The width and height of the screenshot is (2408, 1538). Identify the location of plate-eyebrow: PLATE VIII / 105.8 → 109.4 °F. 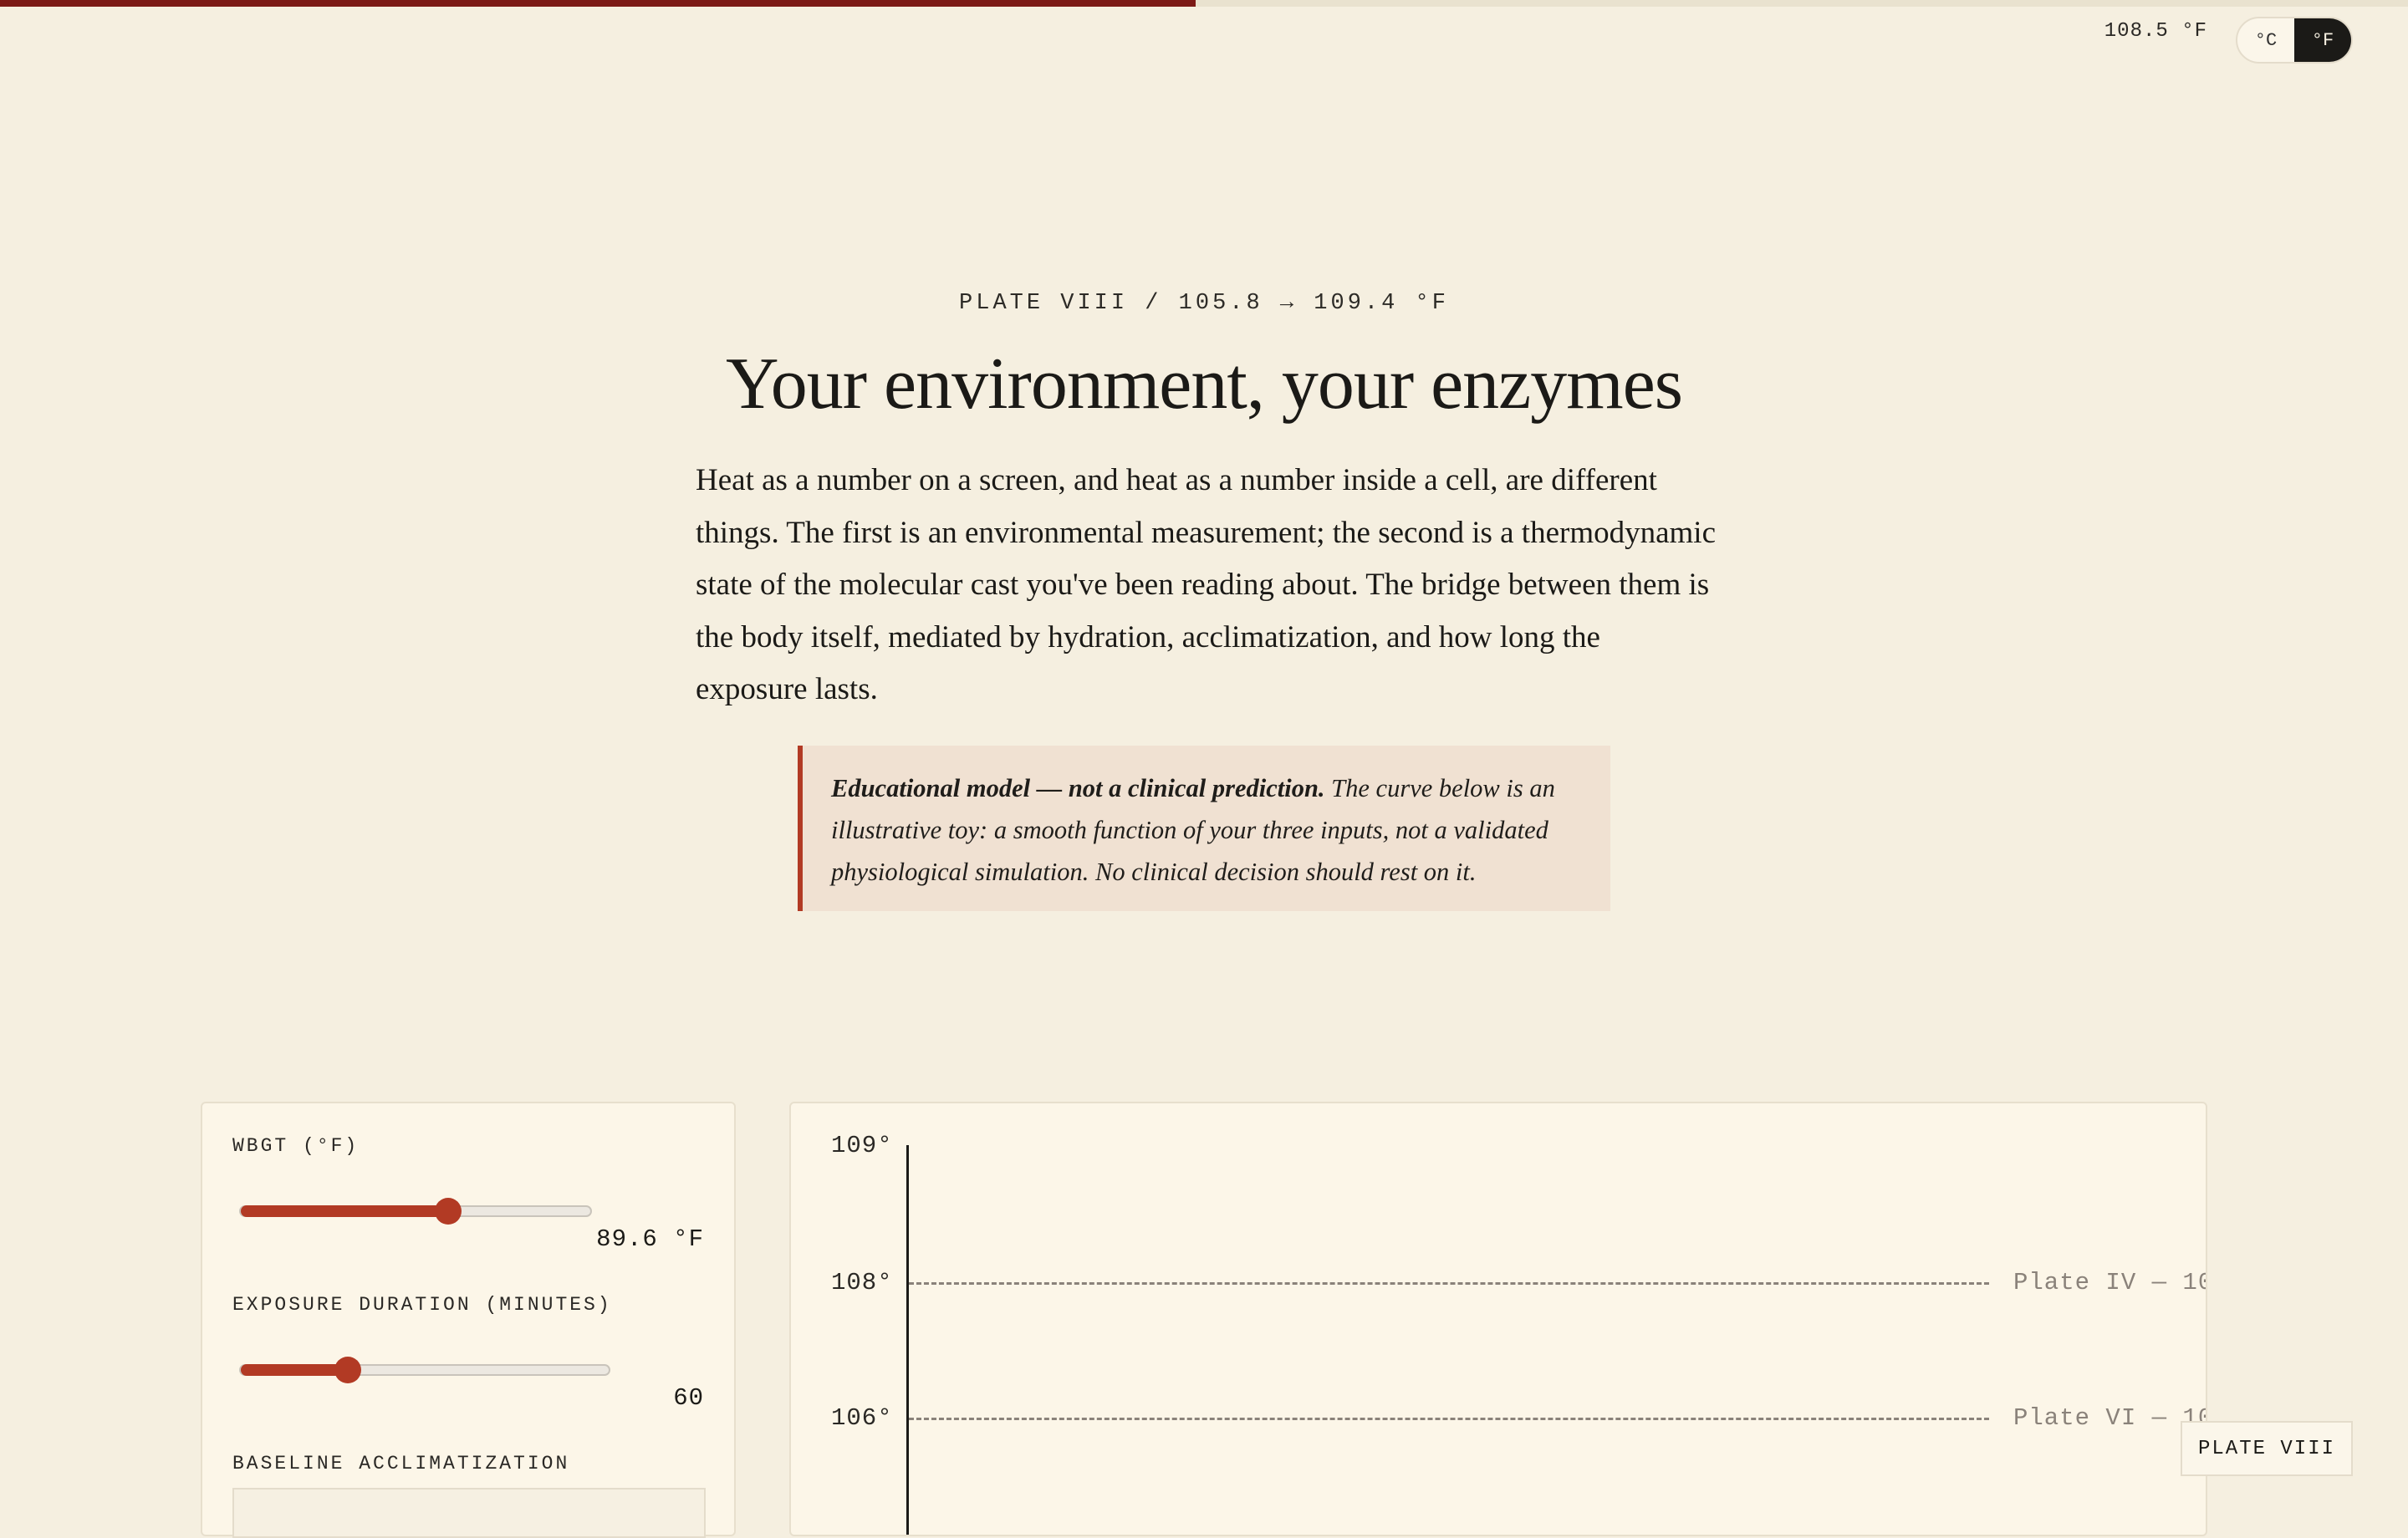
(1204, 303).